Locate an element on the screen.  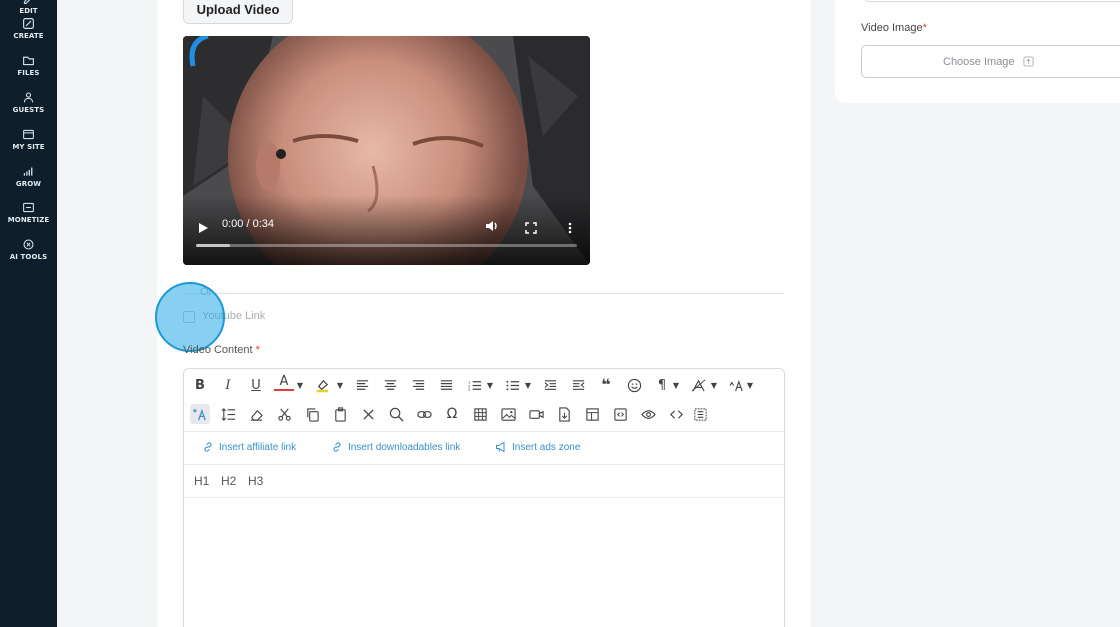
outdent-icon is located at coordinates (578, 385).